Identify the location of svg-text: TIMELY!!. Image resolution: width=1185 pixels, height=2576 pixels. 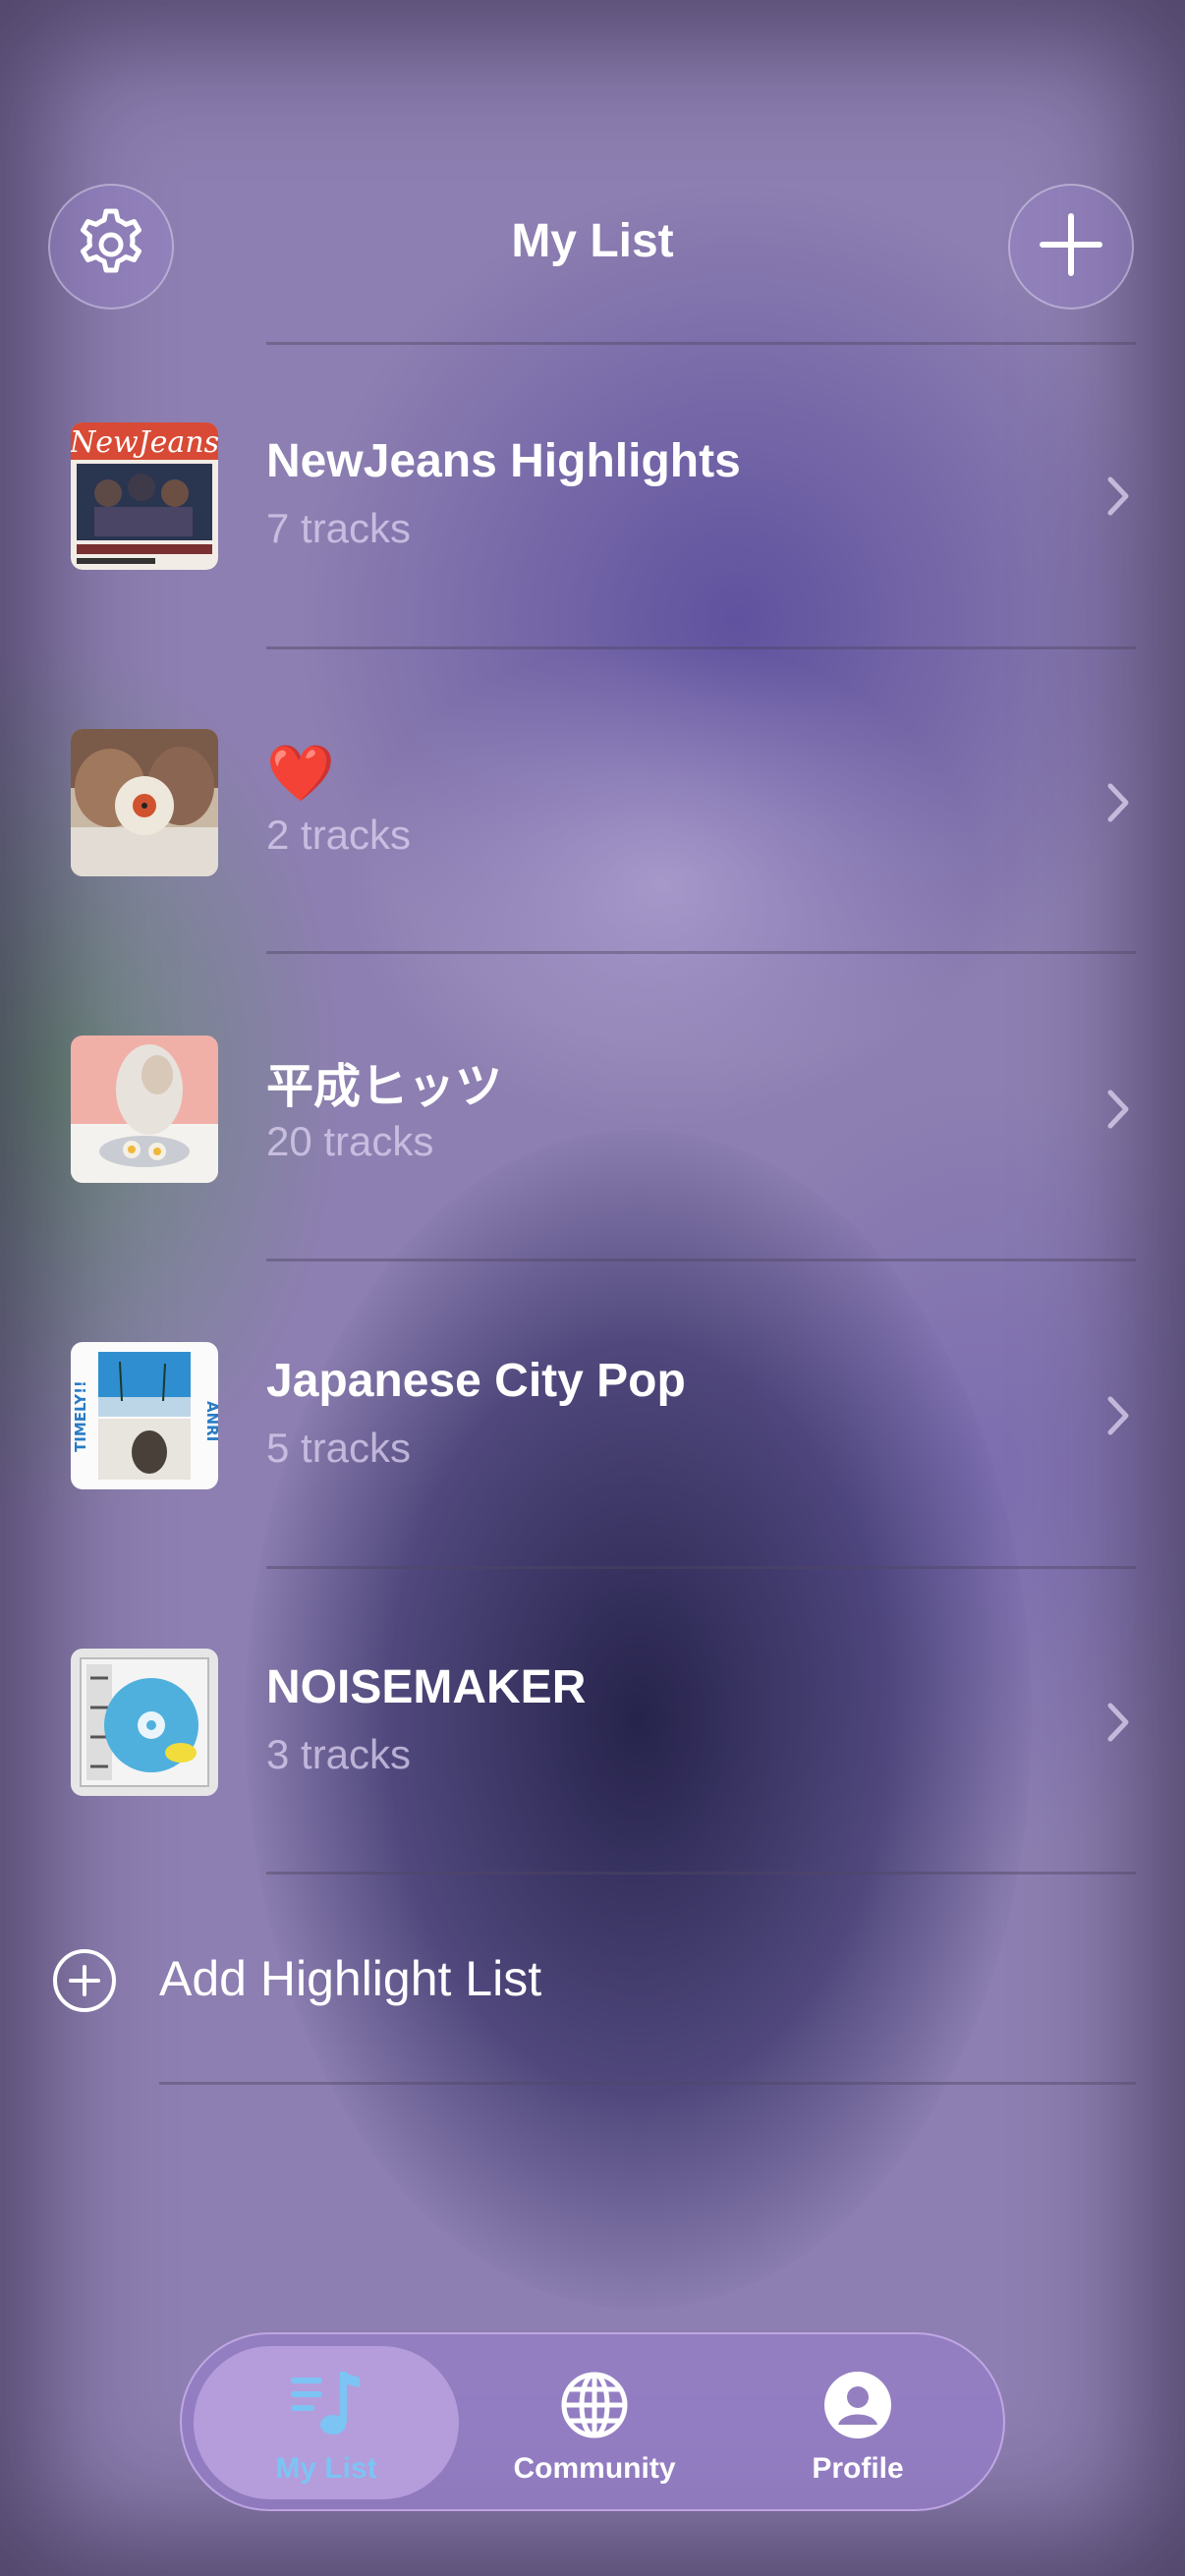
(81, 1416).